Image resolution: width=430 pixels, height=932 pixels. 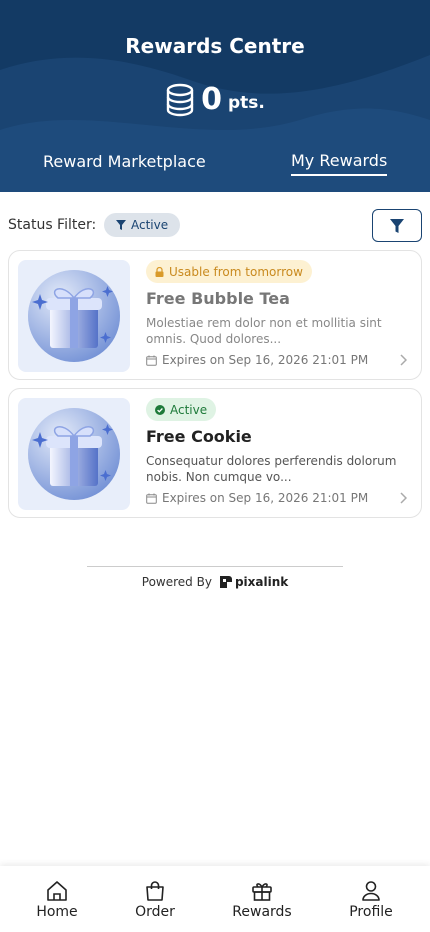 What do you see at coordinates (371, 912) in the screenshot?
I see `nav-profile-label: Profile` at bounding box center [371, 912].